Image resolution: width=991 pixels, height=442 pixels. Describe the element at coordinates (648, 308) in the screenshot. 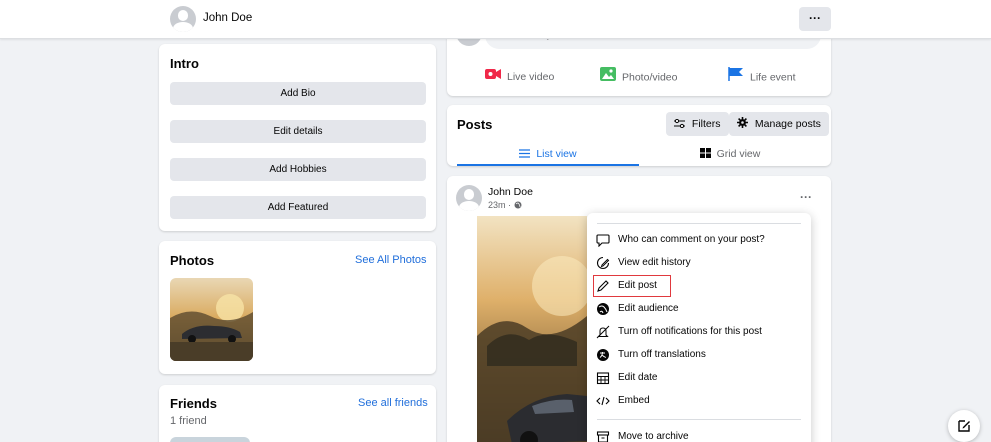

I see `menu-item-label: Edit audience` at that location.